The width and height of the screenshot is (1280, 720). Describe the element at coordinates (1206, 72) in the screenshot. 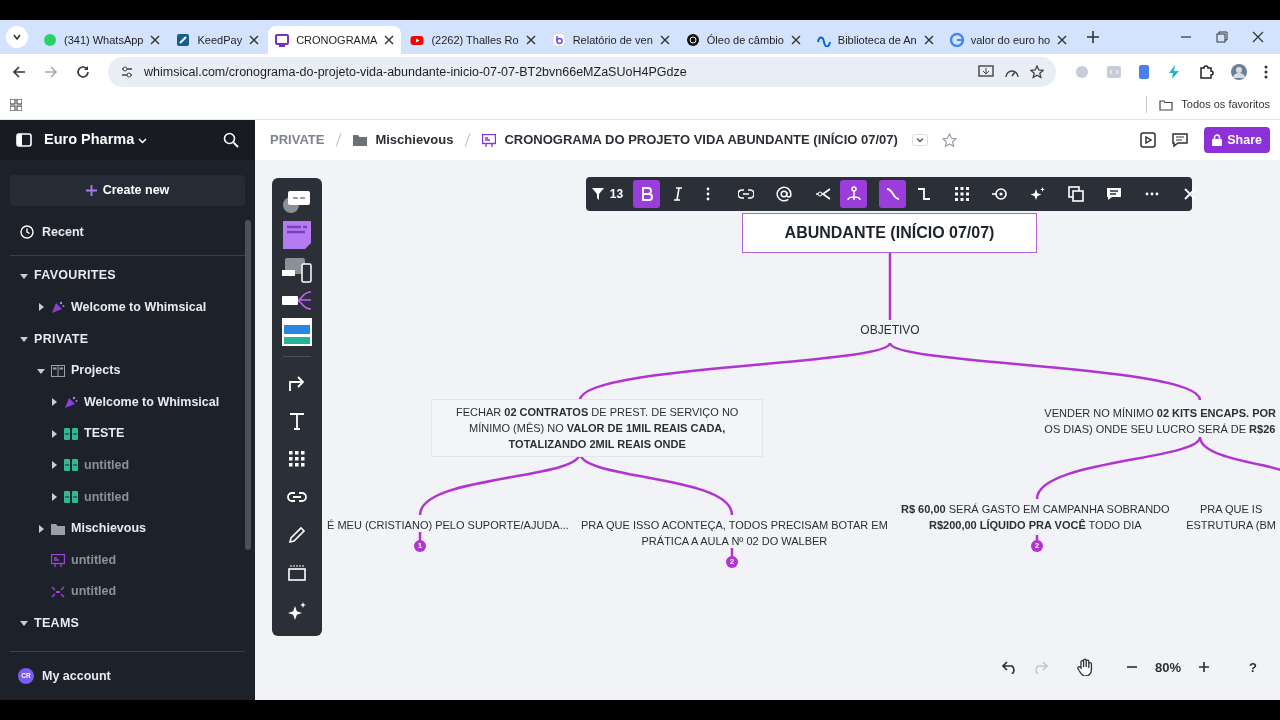

I see `puzzle-icon` at that location.